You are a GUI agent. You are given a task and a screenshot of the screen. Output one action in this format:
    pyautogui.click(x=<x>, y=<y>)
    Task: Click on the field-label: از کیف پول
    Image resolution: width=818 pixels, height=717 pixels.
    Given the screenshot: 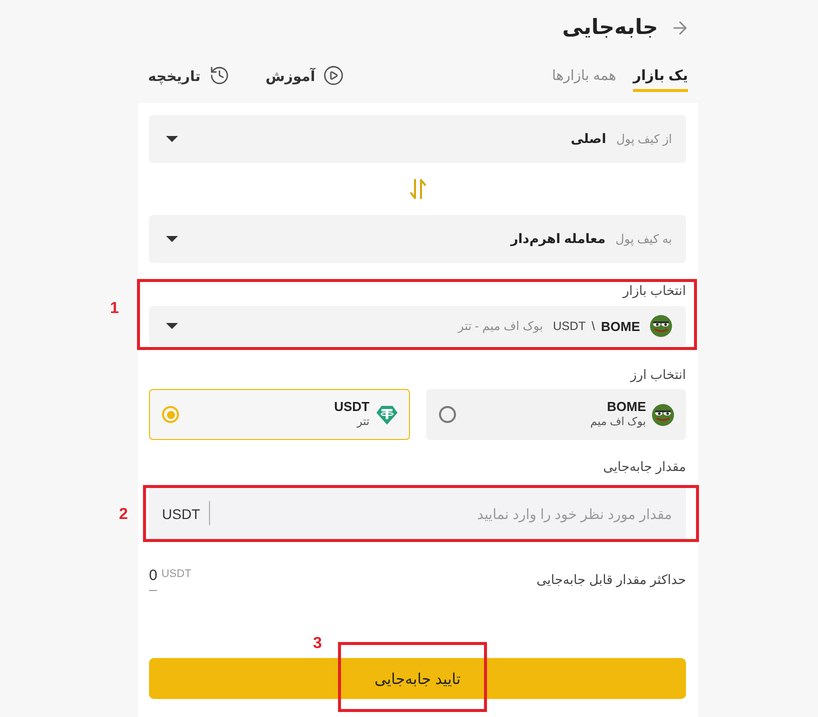 What is the action you would take?
    pyautogui.click(x=644, y=139)
    